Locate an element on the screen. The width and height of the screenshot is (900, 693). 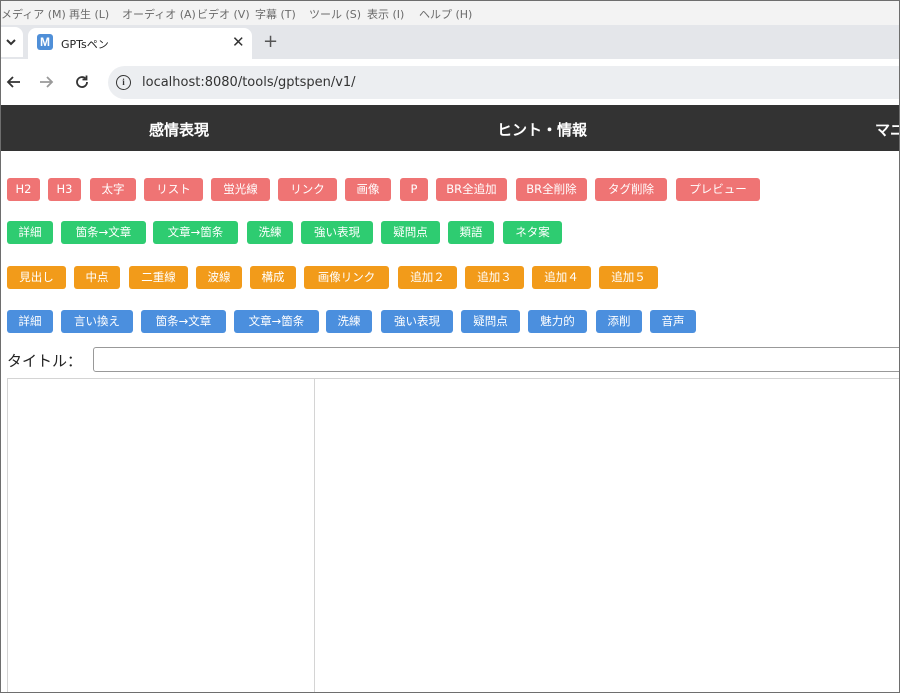
add5-button: 追加５ is located at coordinates (628, 277).